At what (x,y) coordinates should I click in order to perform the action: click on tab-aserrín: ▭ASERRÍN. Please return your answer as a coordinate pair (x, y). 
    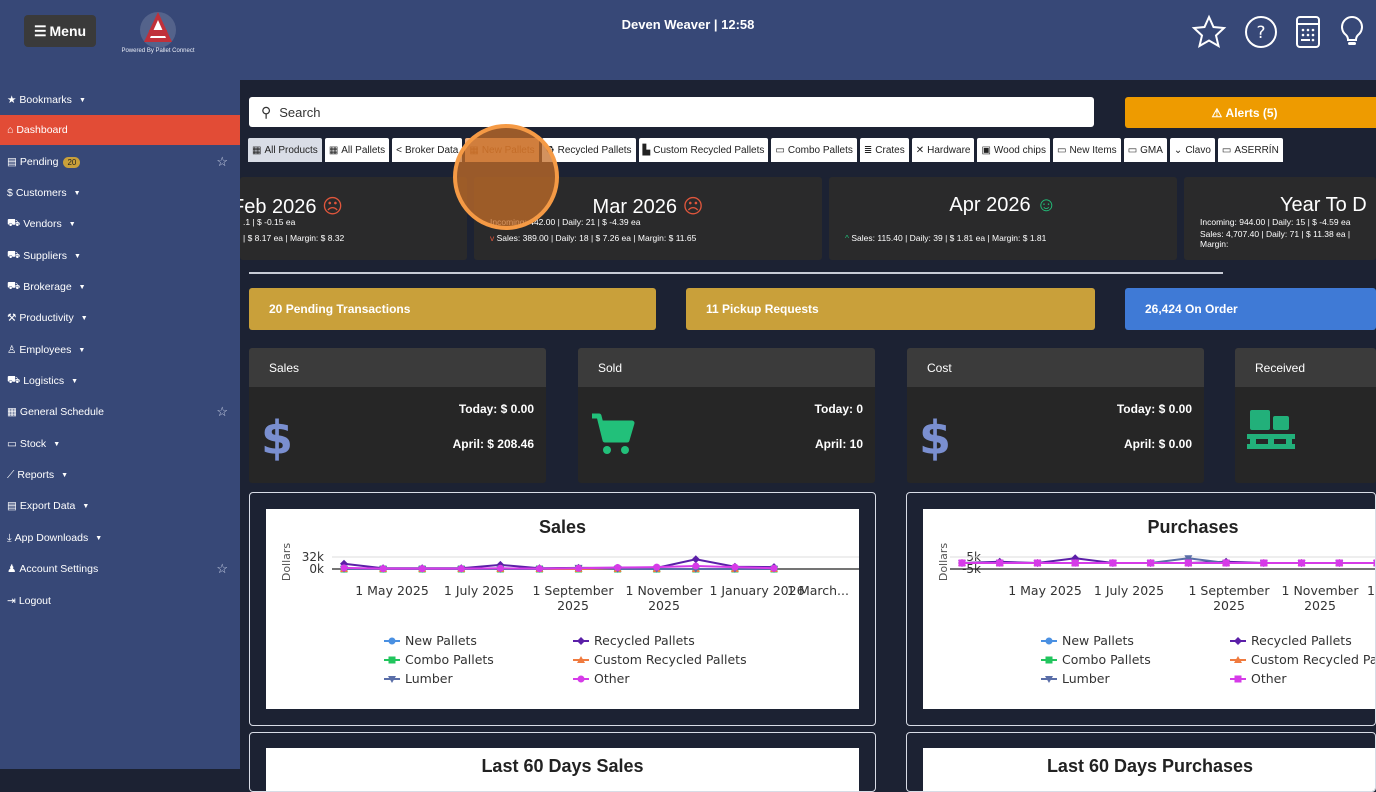
    Looking at the image, I should click on (1250, 150).